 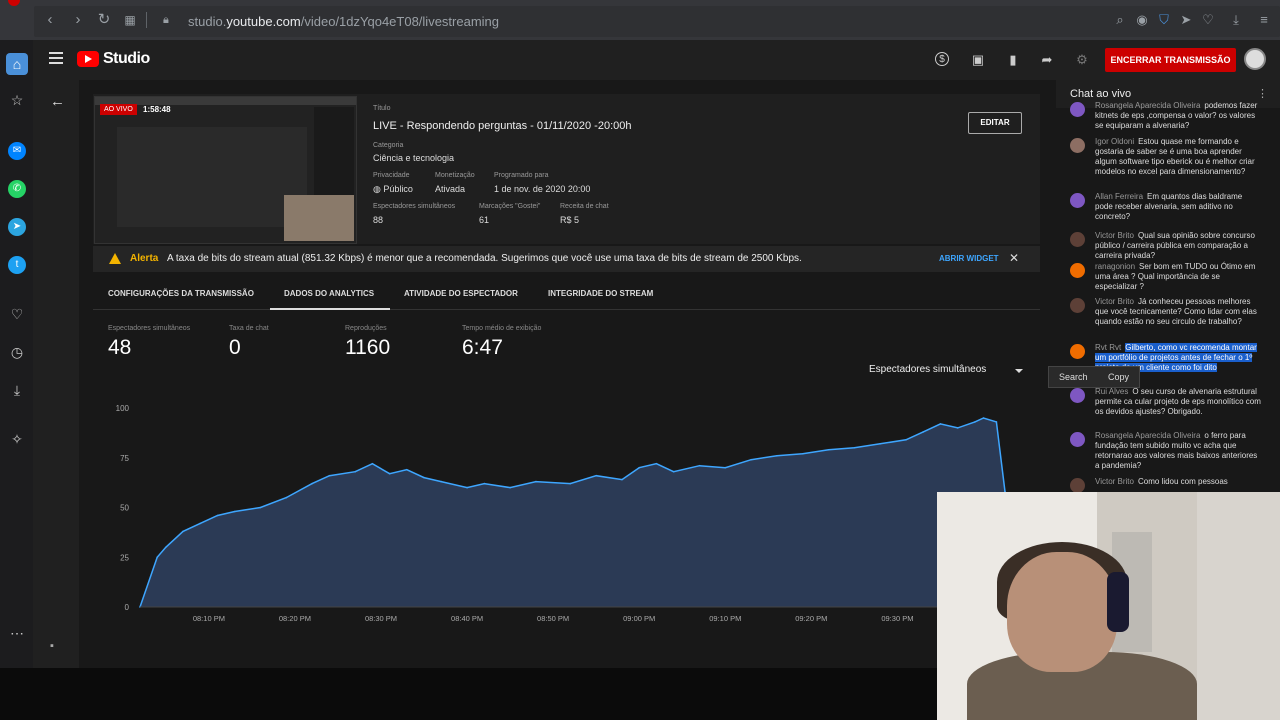 What do you see at coordinates (126, 59) in the screenshot?
I see `studio-logo-text: Studio` at bounding box center [126, 59].